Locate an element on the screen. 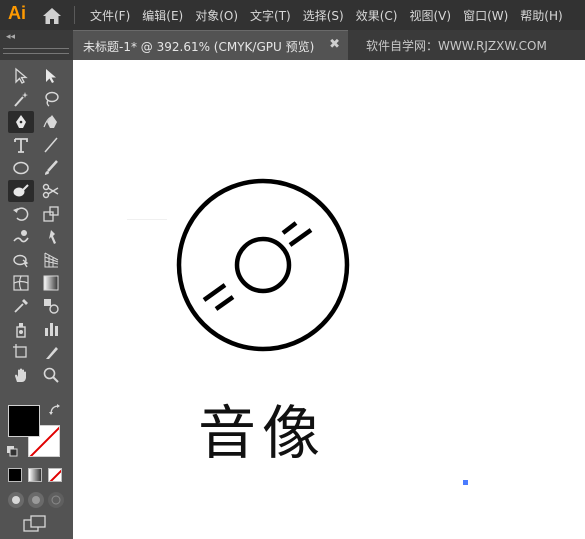 The height and width of the screenshot is (539, 585). hand-tool-icon is located at coordinates (21, 375).